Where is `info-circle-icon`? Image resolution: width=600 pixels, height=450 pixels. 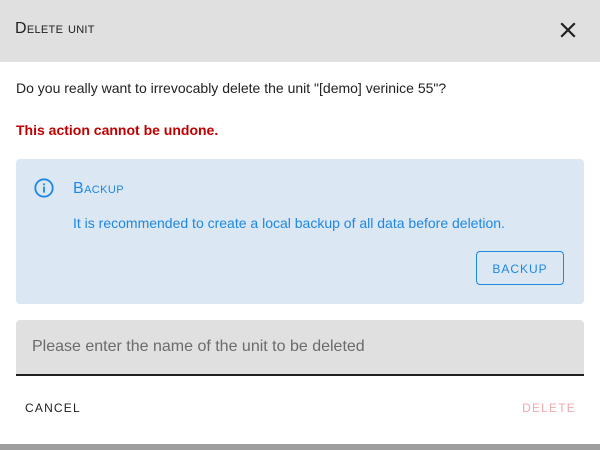 info-circle-icon is located at coordinates (44, 188).